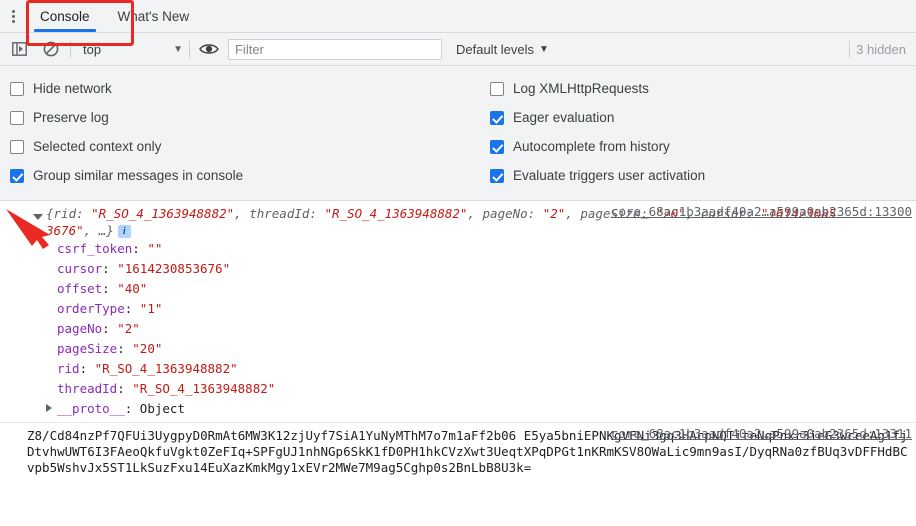  I want to click on preview-key: , threadId:, so click(279, 213).